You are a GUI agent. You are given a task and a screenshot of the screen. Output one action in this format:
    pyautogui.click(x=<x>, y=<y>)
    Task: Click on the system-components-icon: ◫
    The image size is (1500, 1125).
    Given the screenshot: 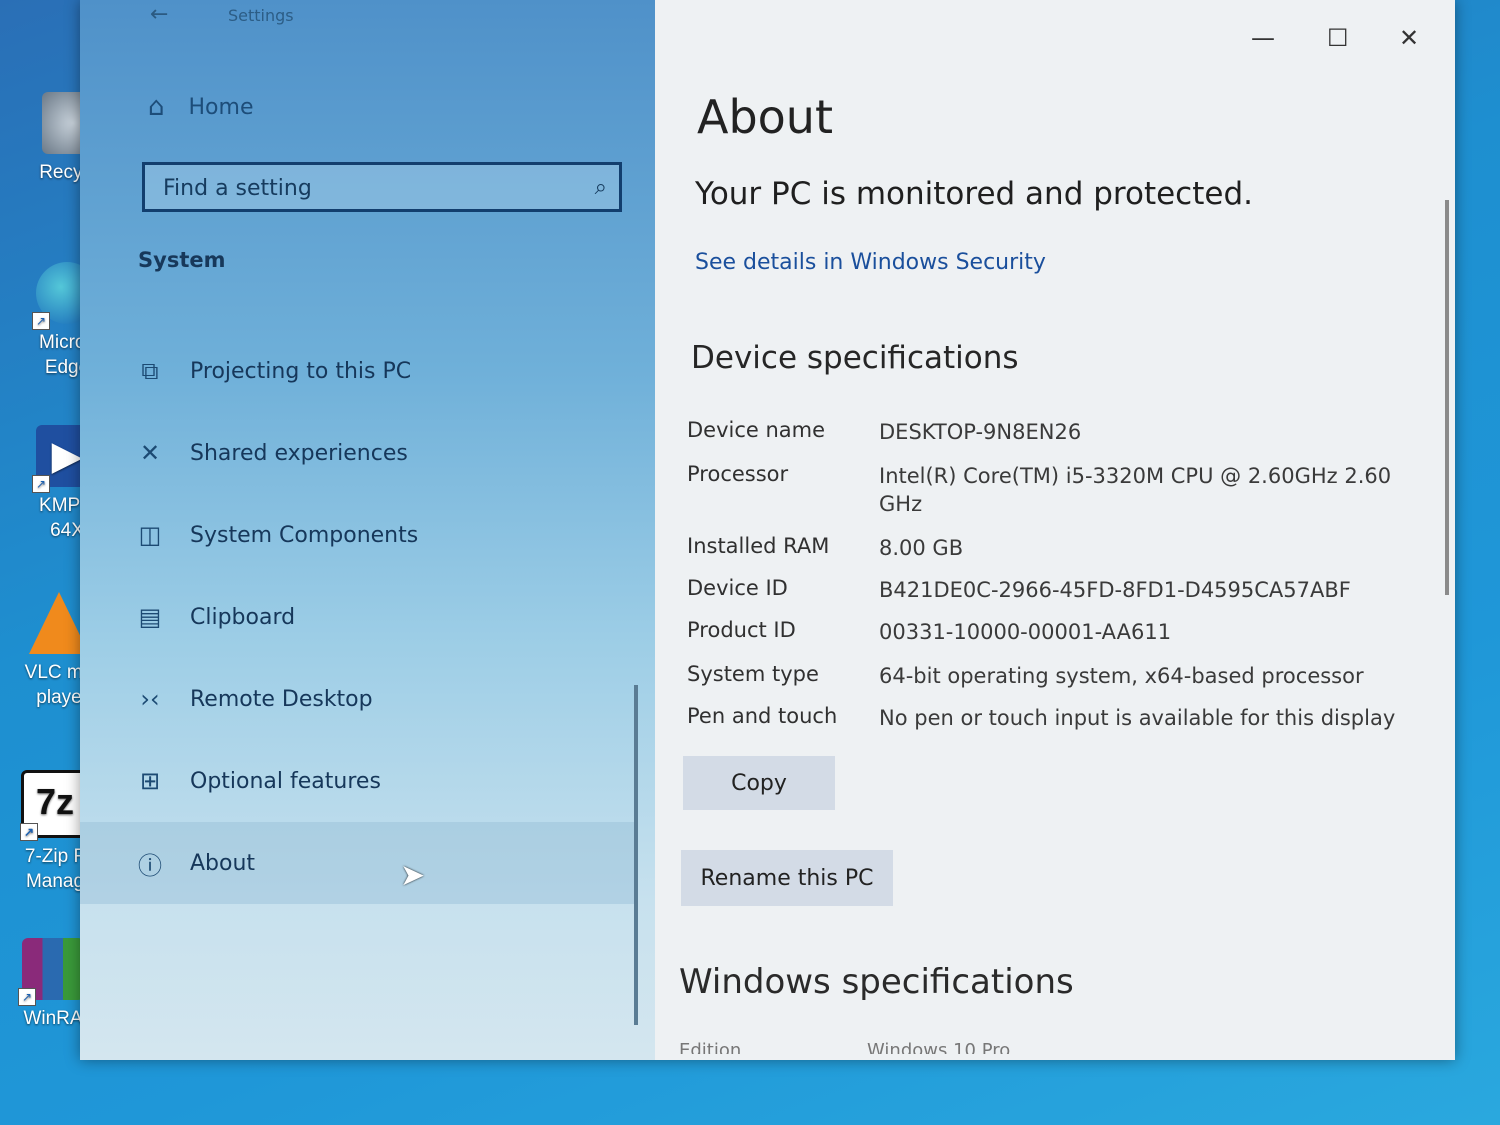 What is the action you would take?
    pyautogui.click(x=150, y=535)
    